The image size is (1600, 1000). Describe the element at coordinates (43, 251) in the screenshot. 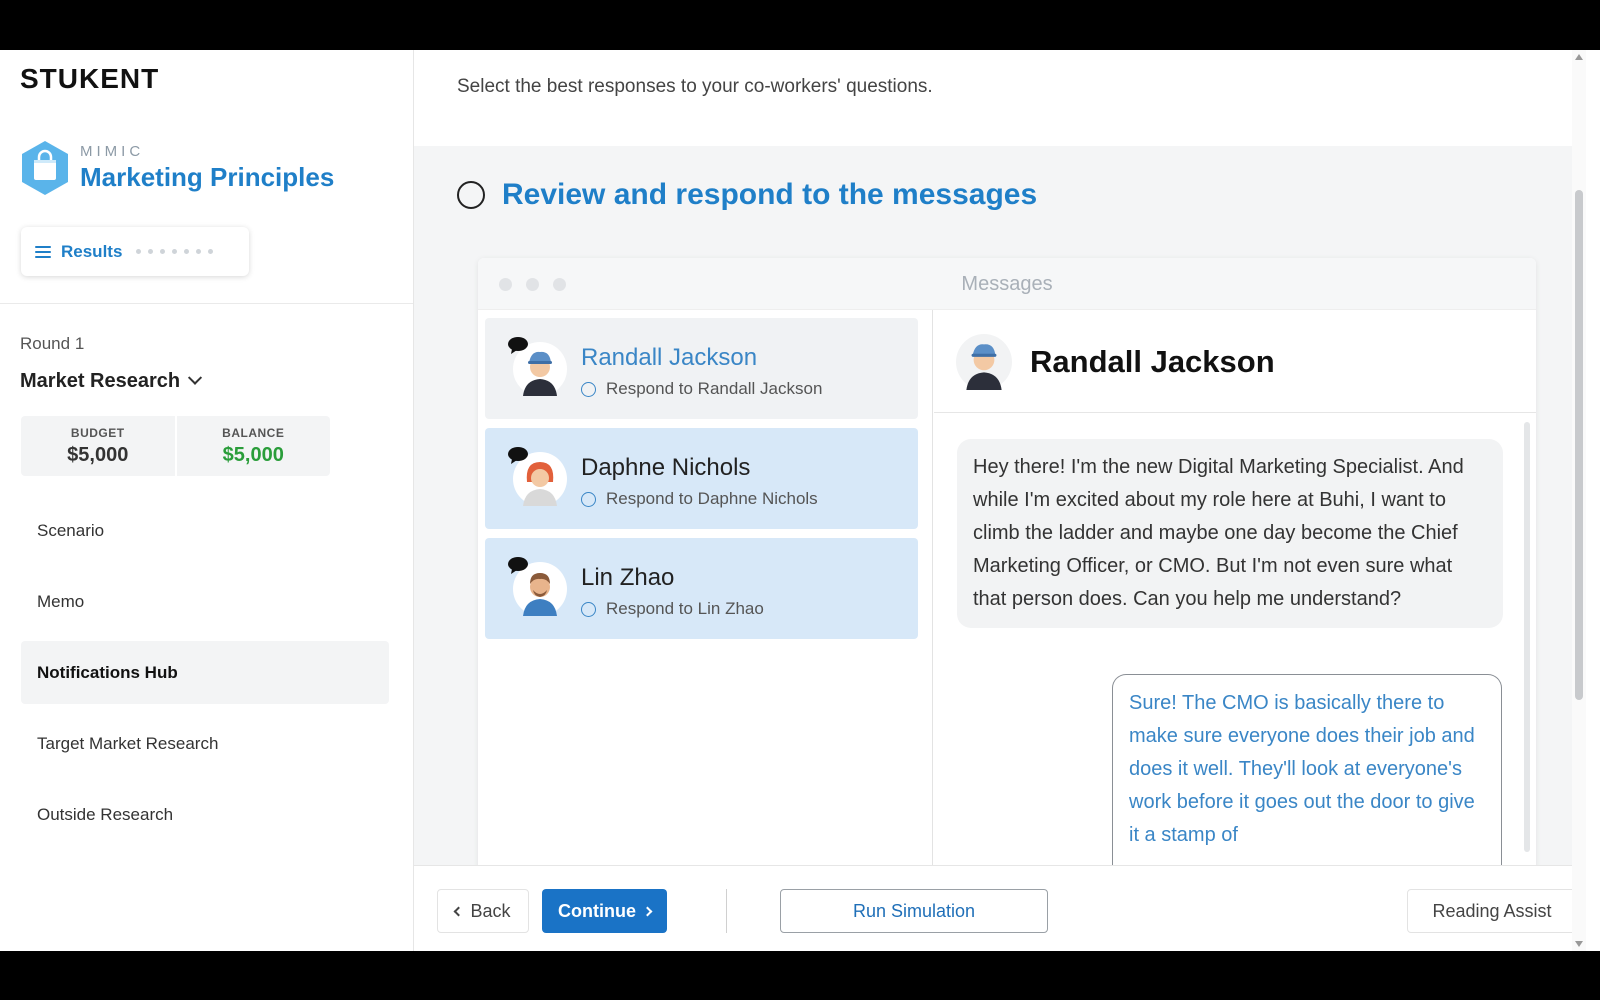

I see `menu-icon` at that location.